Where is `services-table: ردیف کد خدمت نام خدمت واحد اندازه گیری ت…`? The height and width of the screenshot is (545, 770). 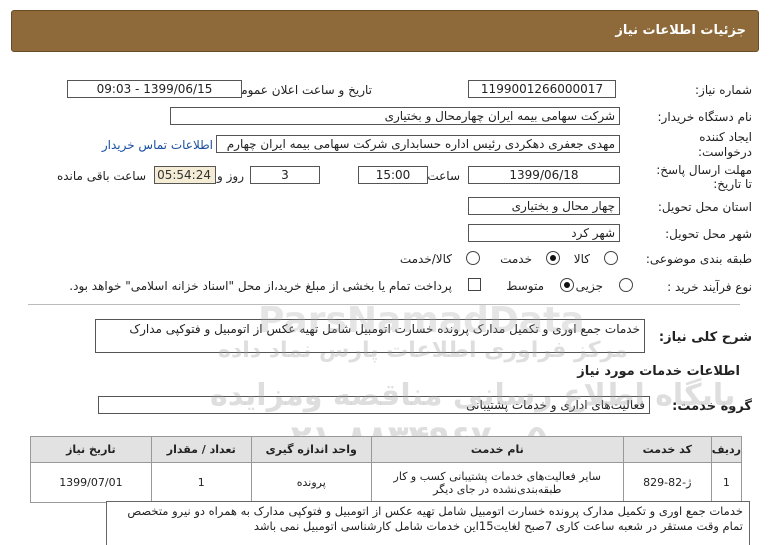 services-table: ردیف کد خدمت نام خدمت واحد اندازه گیری ت… is located at coordinates (386, 469).